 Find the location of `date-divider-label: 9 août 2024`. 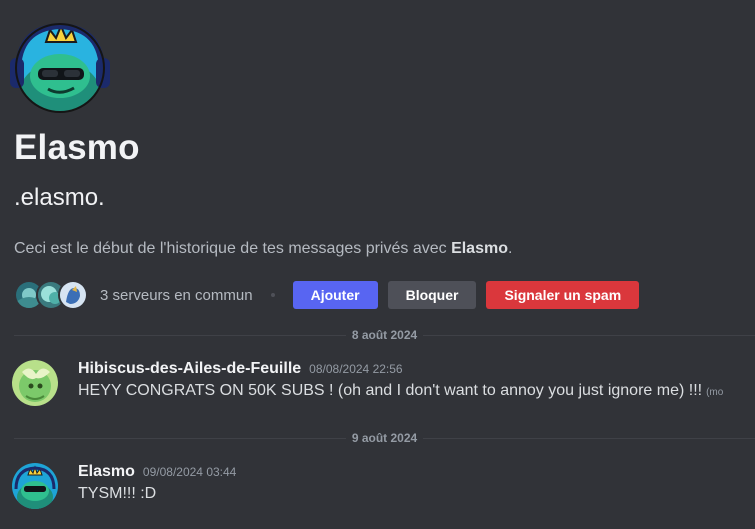

date-divider-label: 9 août 2024 is located at coordinates (384, 438).